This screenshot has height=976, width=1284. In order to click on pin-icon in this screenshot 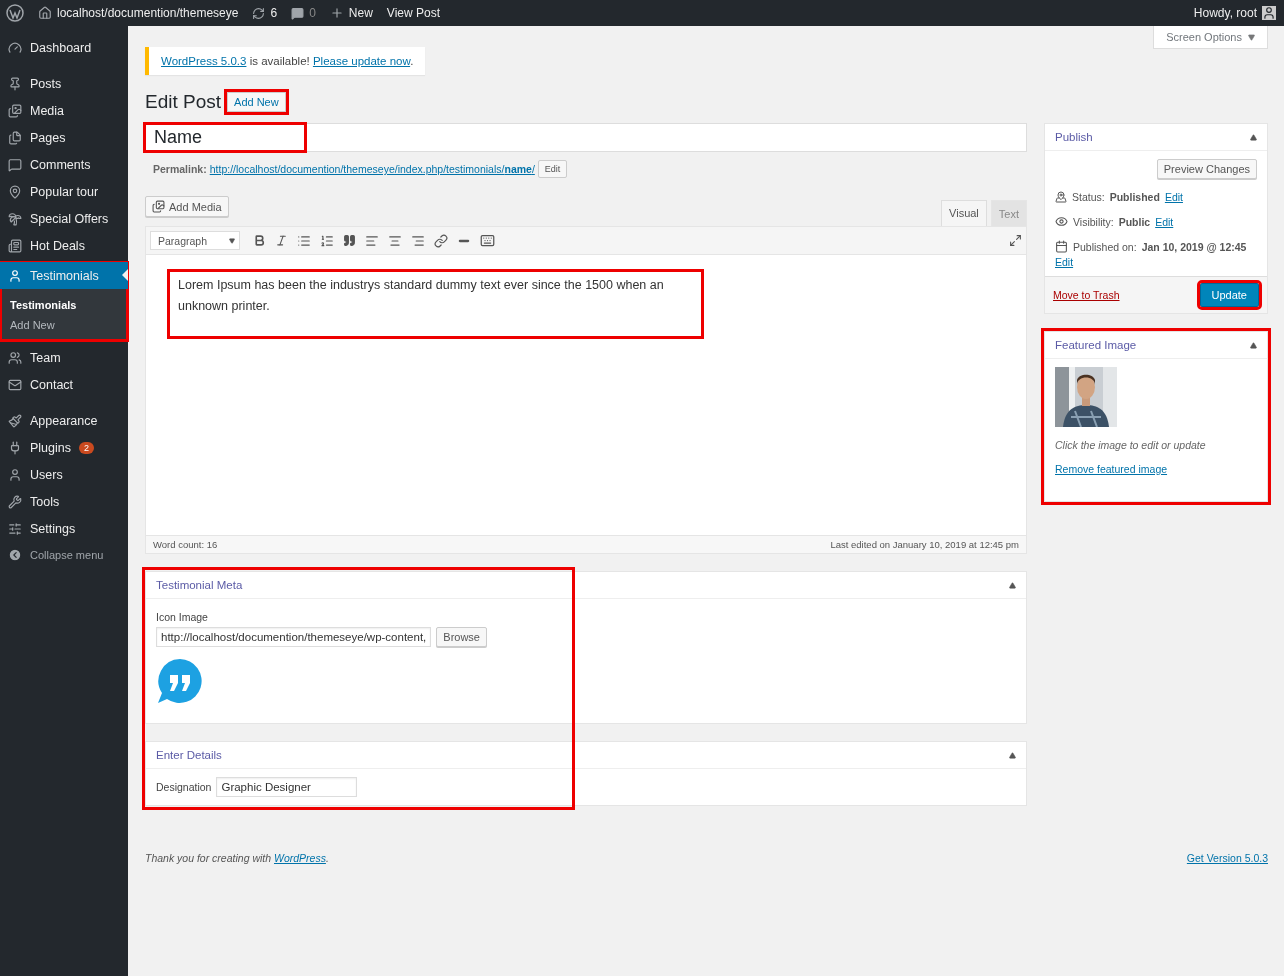, I will do `click(15, 83)`.